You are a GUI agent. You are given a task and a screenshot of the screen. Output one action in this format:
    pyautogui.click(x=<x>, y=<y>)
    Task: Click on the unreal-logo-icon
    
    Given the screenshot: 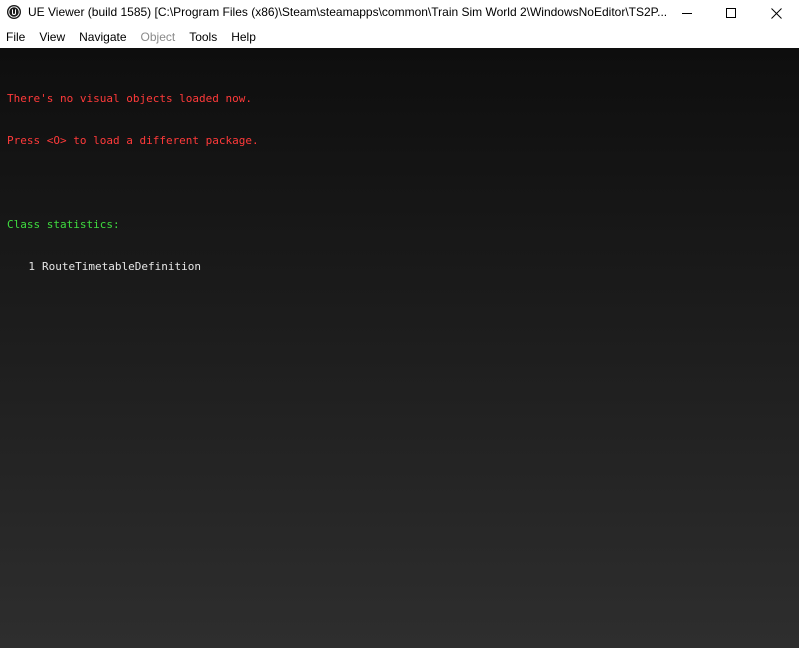 What is the action you would take?
    pyautogui.click(x=14, y=12)
    